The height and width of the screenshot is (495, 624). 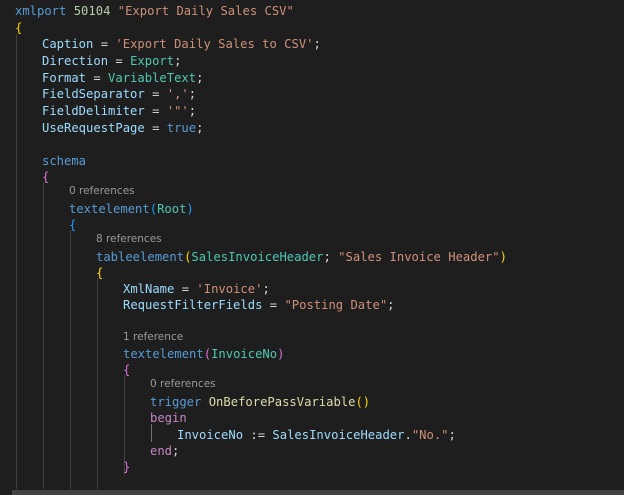 What do you see at coordinates (333, 161) in the screenshot?
I see `code-line-schema: schema` at bounding box center [333, 161].